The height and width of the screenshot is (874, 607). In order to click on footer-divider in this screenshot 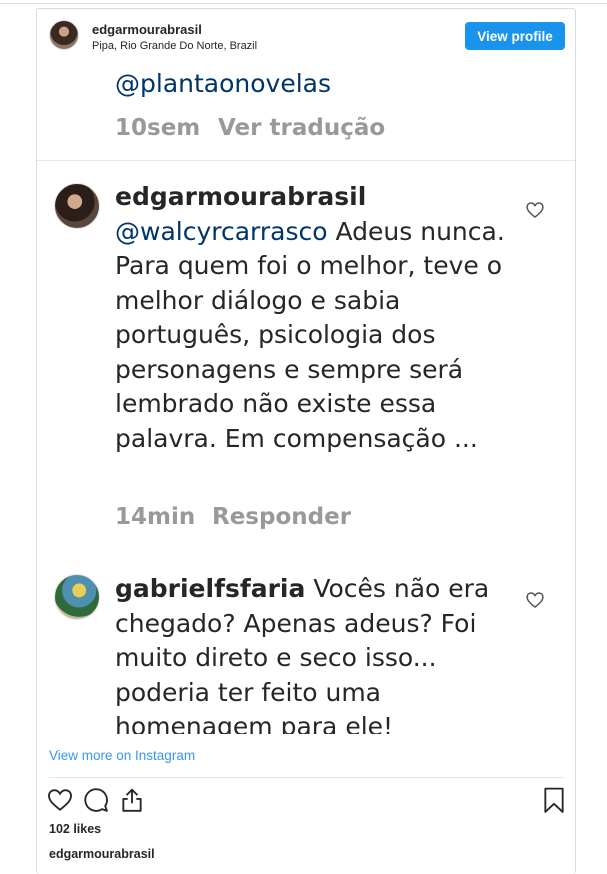, I will do `click(307, 777)`.